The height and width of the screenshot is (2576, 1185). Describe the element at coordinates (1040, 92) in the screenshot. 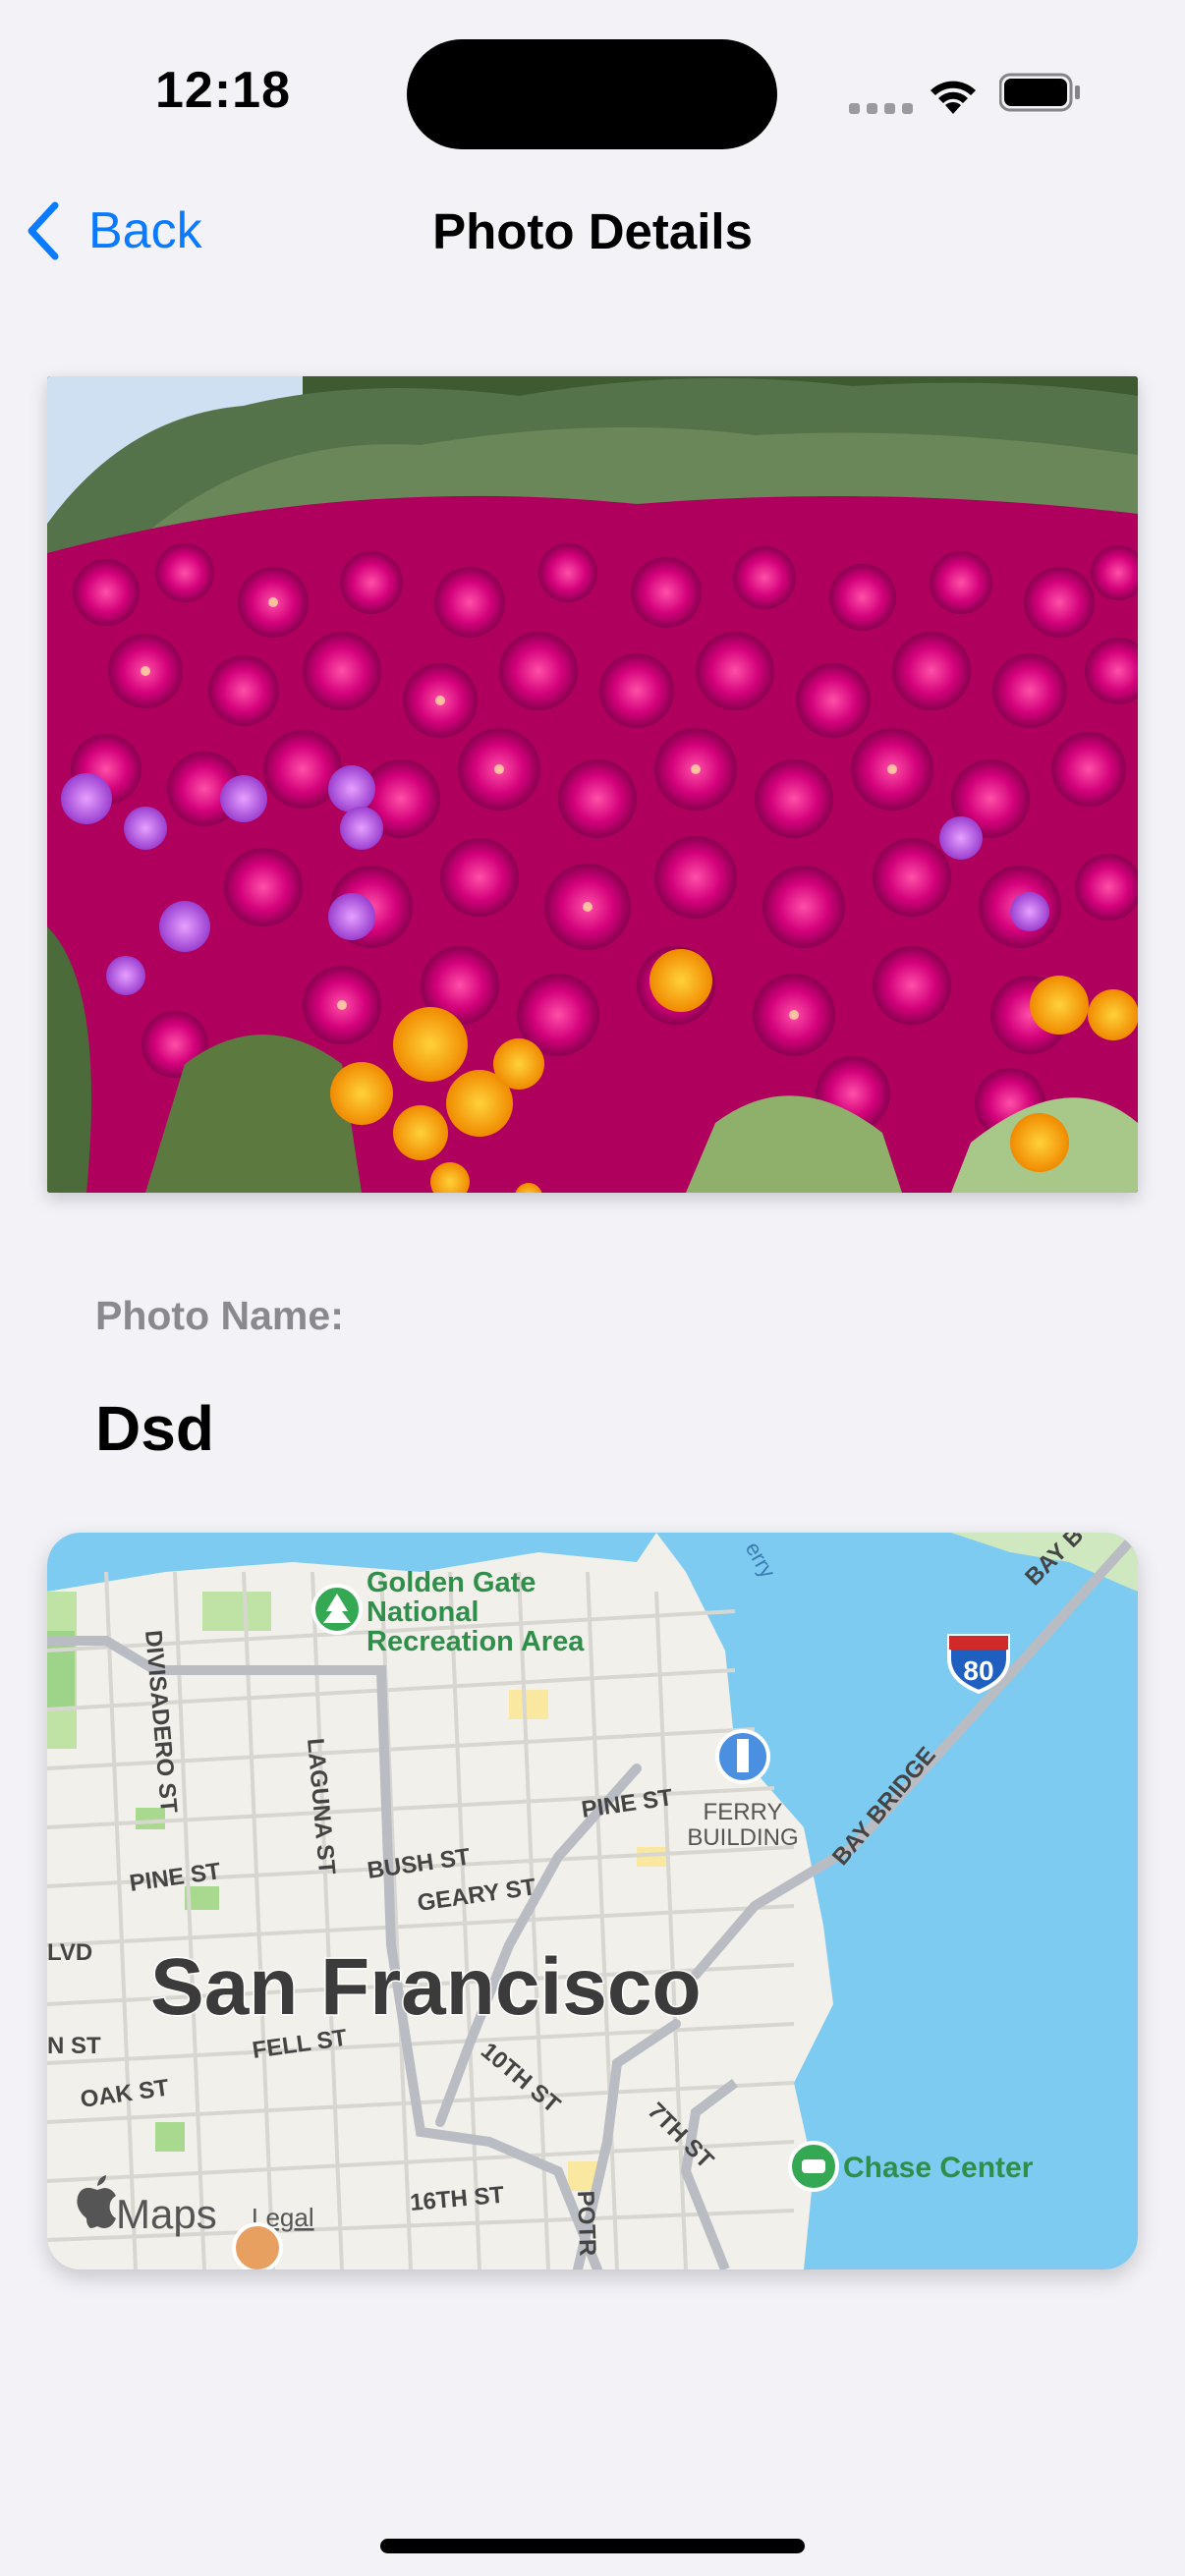

I see `battery-icon` at that location.